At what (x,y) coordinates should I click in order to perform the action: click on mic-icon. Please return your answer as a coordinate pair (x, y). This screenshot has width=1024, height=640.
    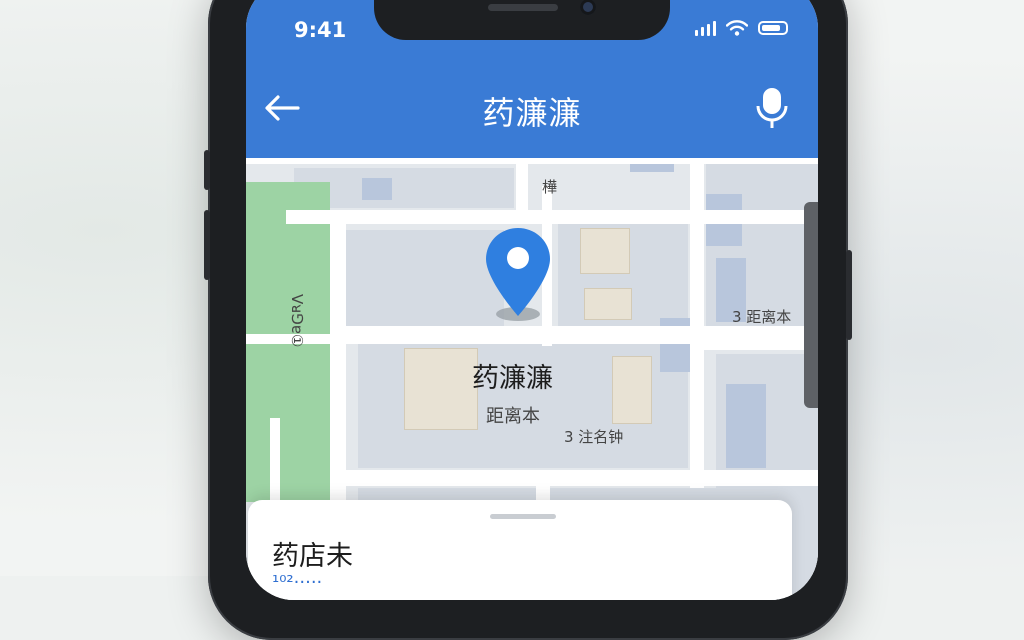
    Looking at the image, I should click on (772, 108).